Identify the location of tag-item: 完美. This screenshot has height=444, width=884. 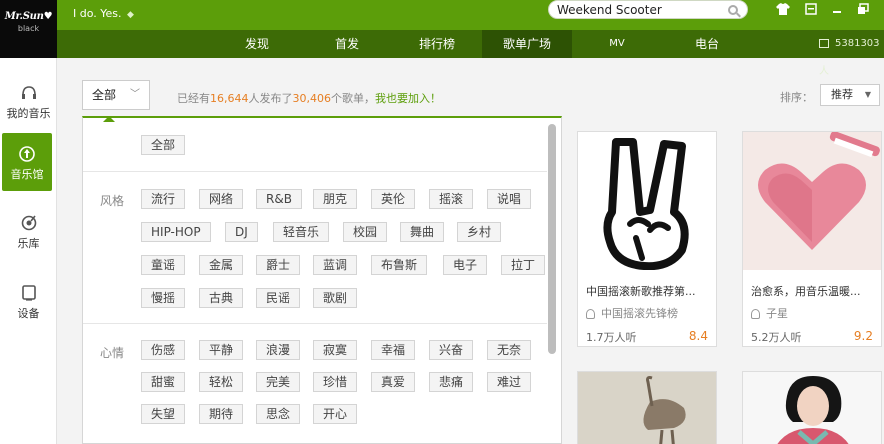
(278, 382).